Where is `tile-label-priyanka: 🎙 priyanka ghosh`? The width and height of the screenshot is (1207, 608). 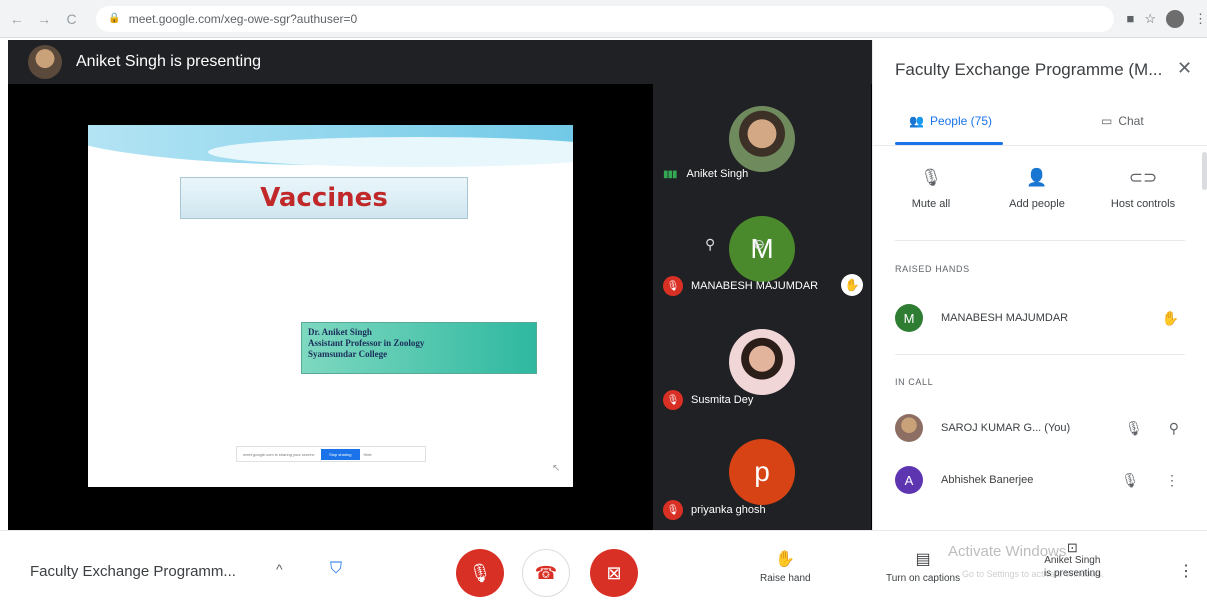 tile-label-priyanka: 🎙 priyanka ghosh is located at coordinates (714, 510).